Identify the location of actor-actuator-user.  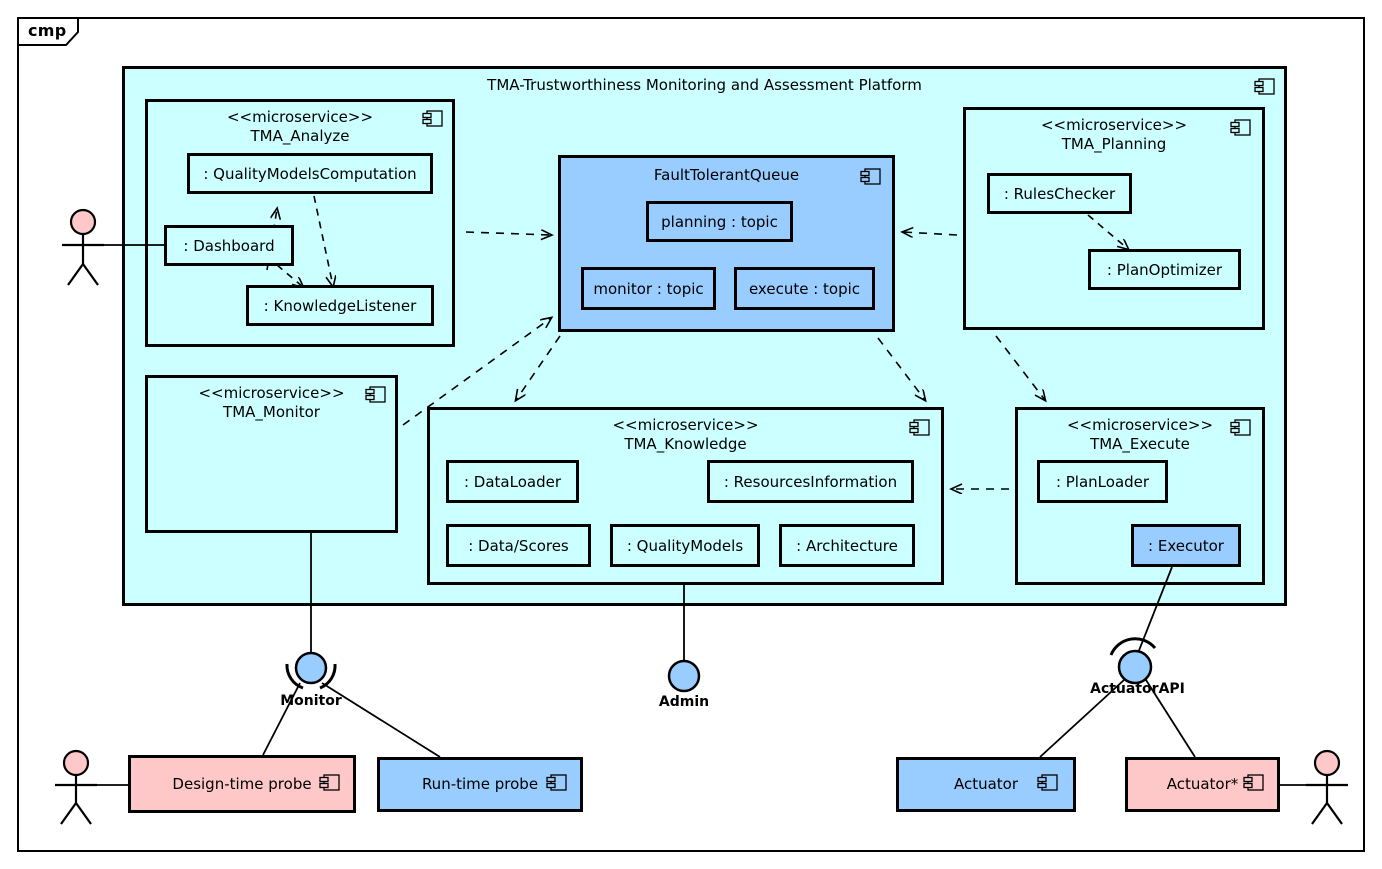
(1327, 787).